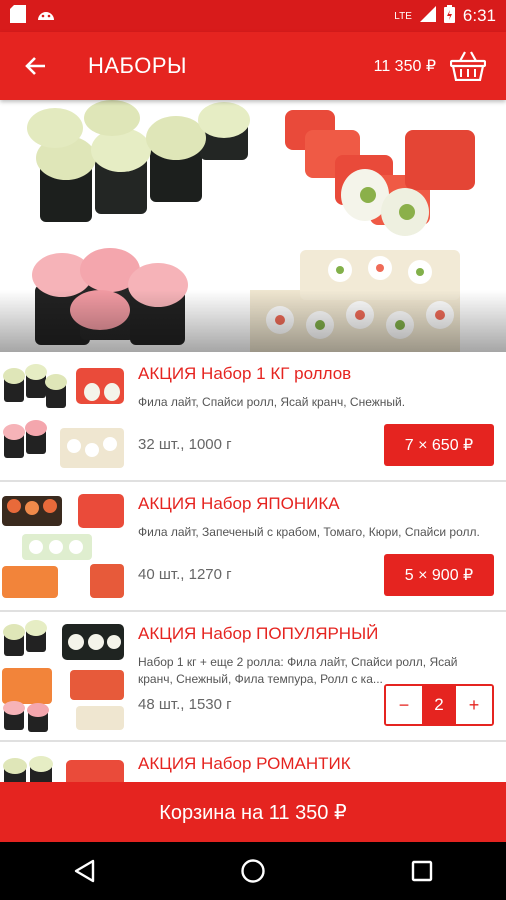  I want to click on list-item: АКЦИЯ Набор РОМАНТИК, so click(253, 762).